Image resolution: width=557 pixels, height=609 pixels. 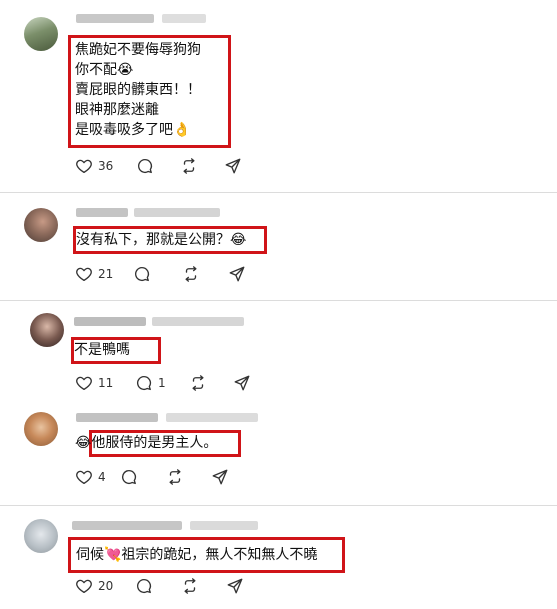 What do you see at coordinates (94, 586) in the screenshot?
I see `like-button: 20` at bounding box center [94, 586].